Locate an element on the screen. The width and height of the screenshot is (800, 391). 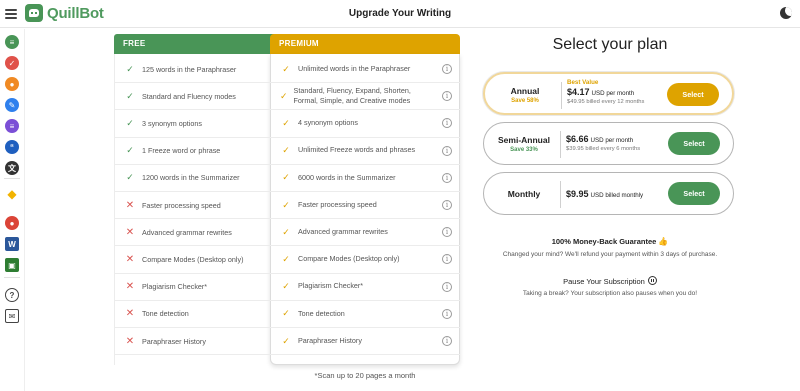
free-feature-label: Faster processing speed is located at coordinates (181, 205).